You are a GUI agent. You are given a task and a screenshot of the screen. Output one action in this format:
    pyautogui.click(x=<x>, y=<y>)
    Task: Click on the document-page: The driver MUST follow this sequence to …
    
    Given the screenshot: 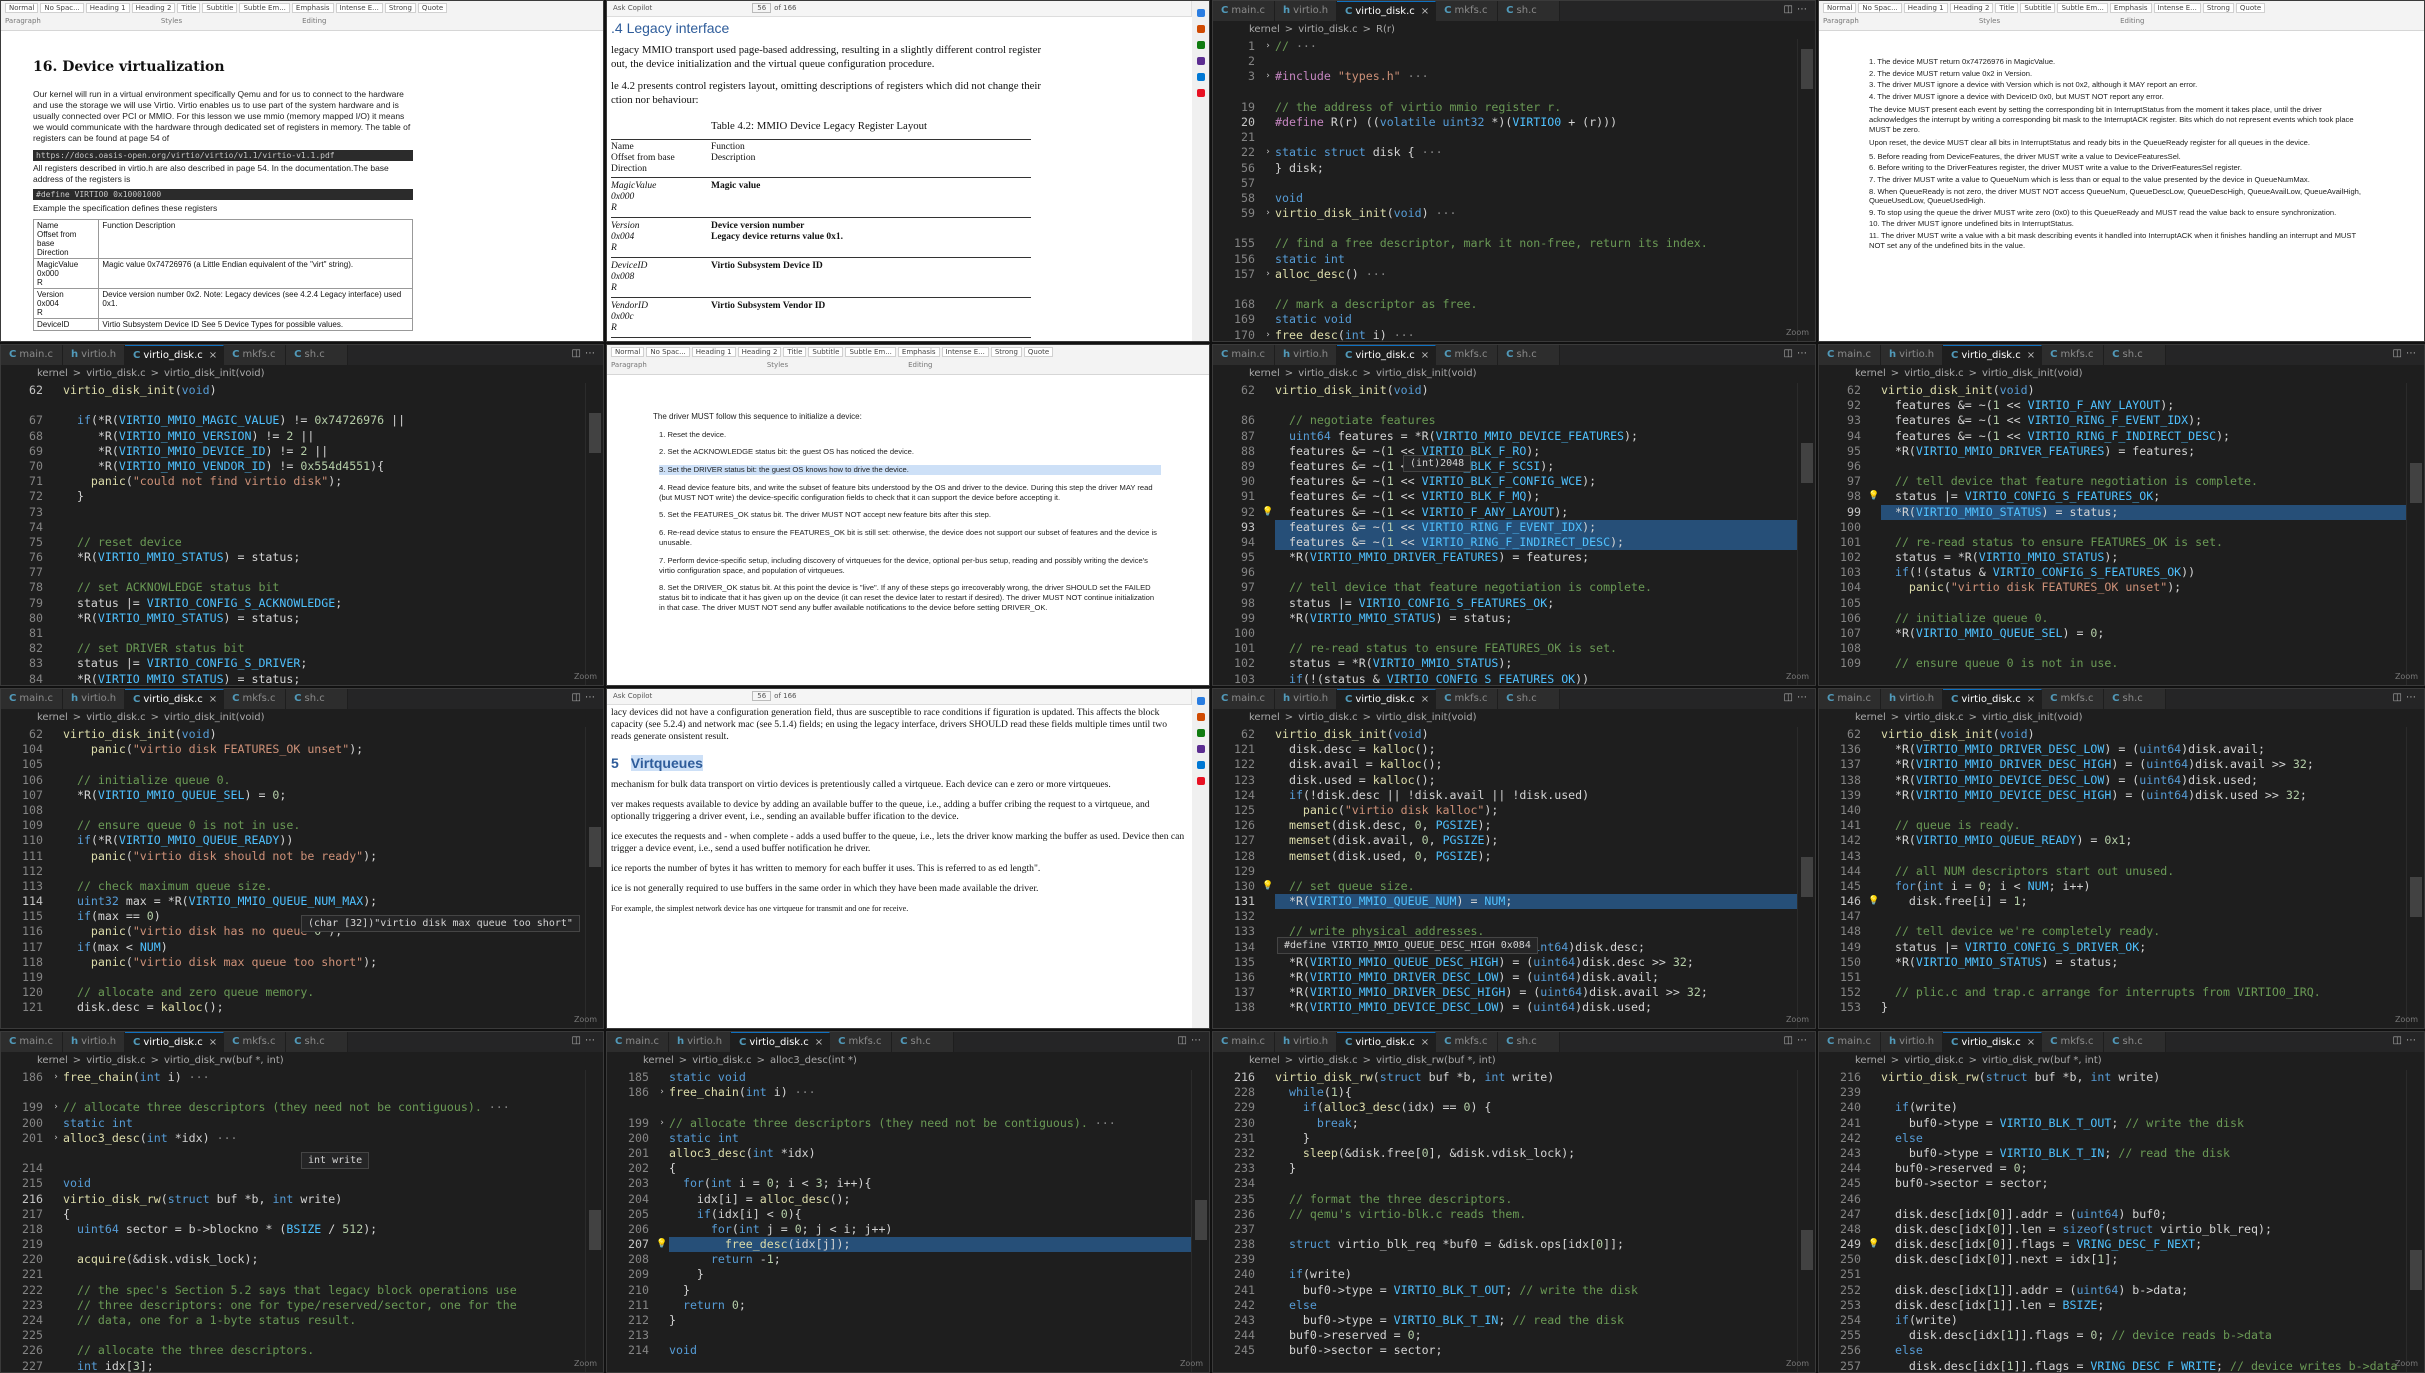 What is the action you would take?
    pyautogui.click(x=907, y=533)
    